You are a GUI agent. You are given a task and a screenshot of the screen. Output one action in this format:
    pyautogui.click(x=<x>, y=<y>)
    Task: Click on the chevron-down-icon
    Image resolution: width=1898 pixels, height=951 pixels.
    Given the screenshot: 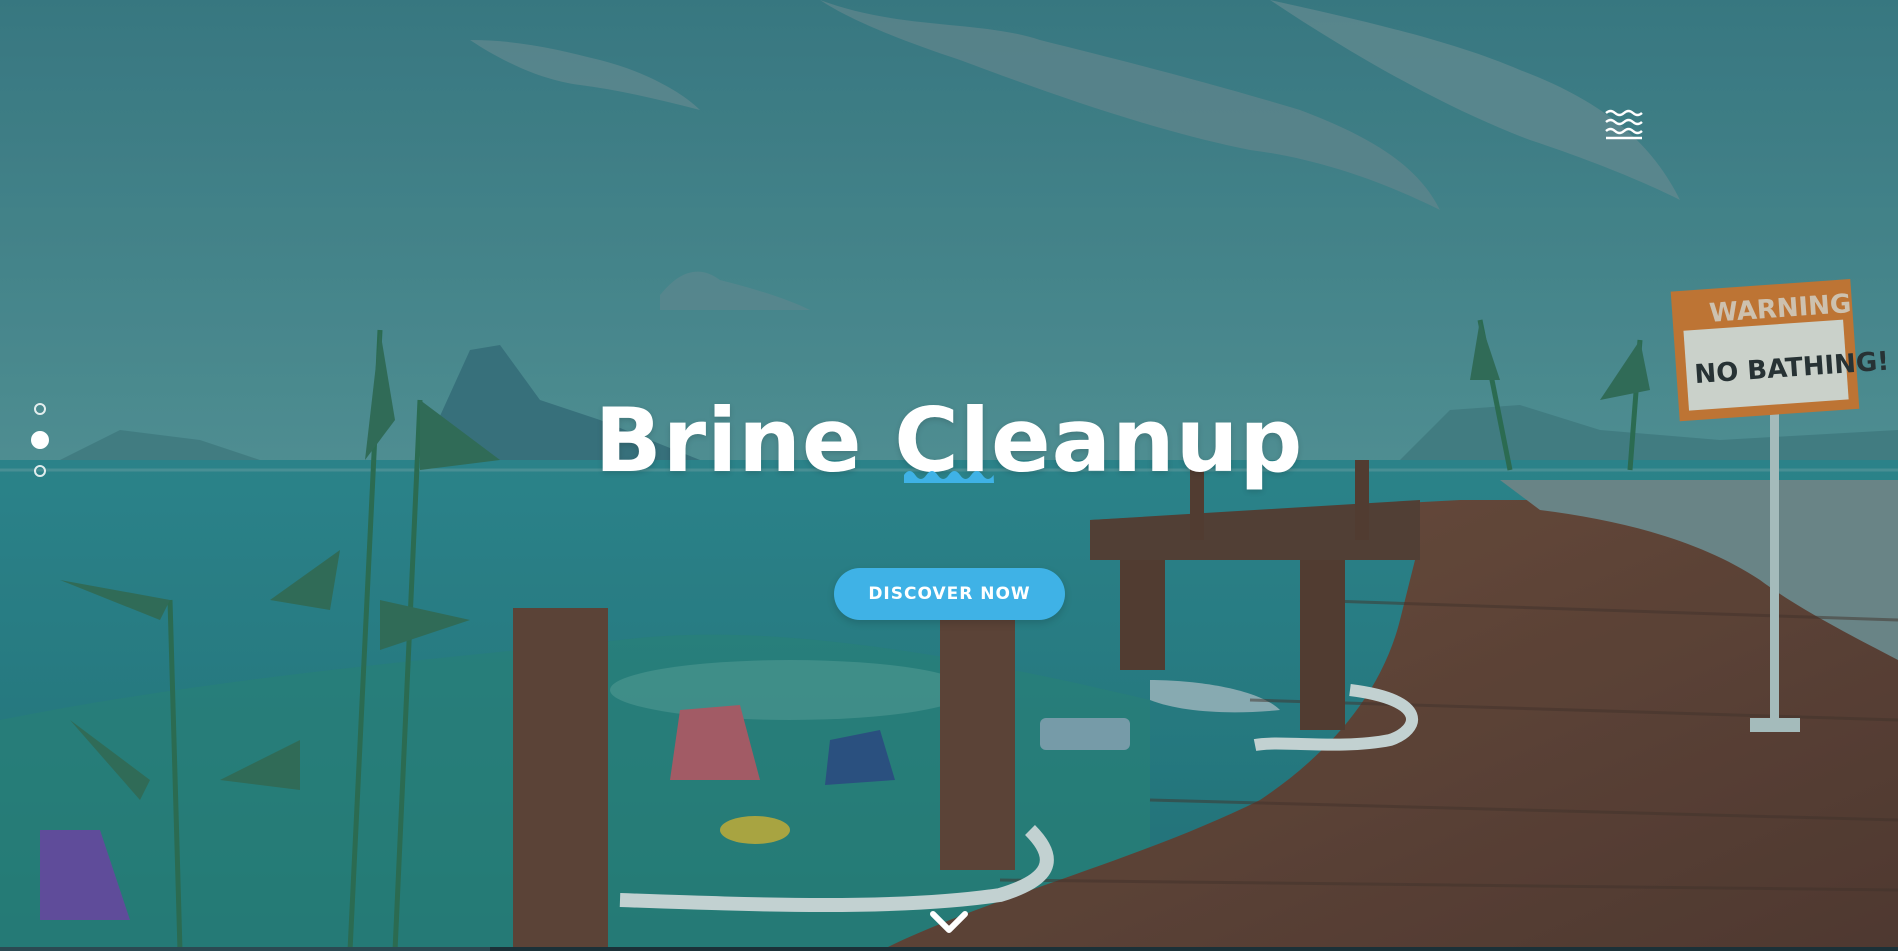 What is the action you would take?
    pyautogui.click(x=949, y=922)
    